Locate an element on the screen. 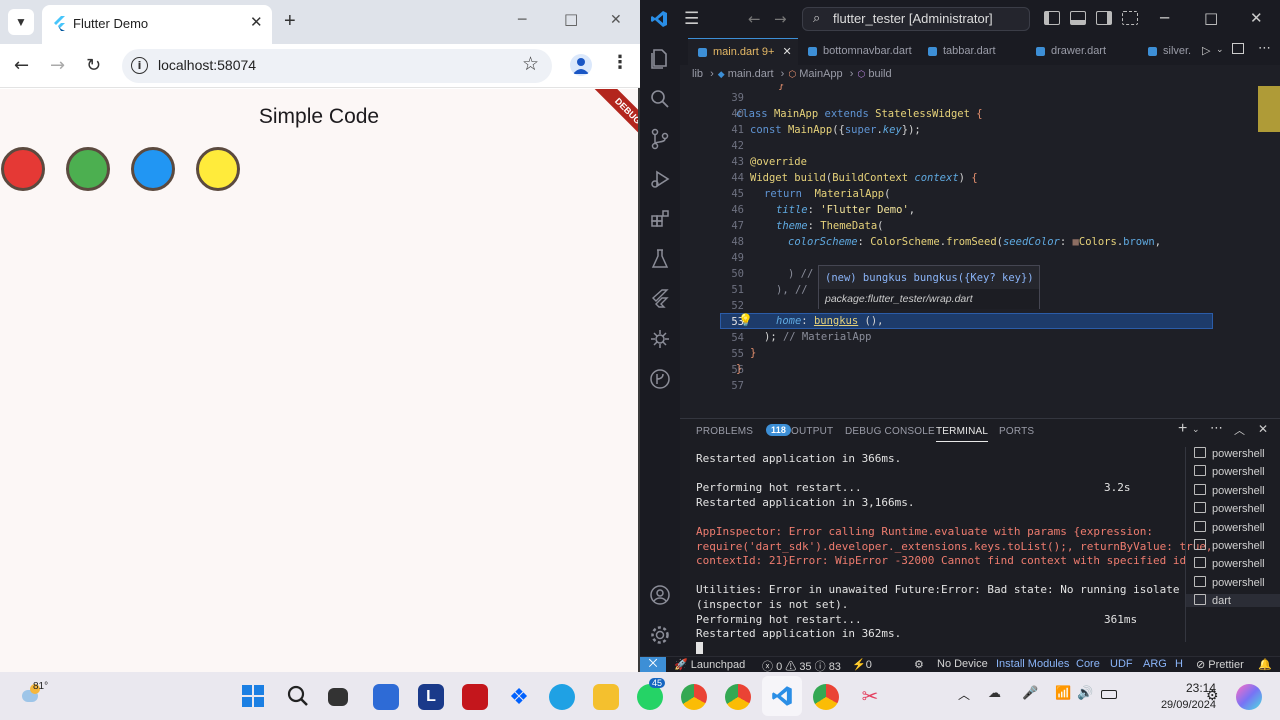 The width and height of the screenshot is (1280, 720). minimize-button: ─ is located at coordinates (522, 20).